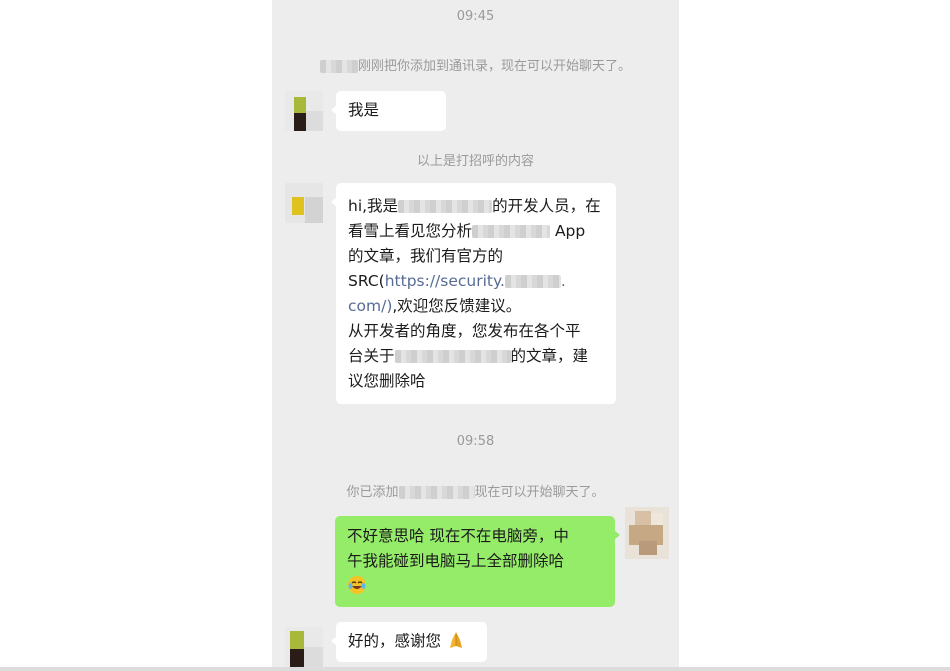 The height and width of the screenshot is (671, 950). Describe the element at coordinates (426, 256) in the screenshot. I see `message-line: 的文章，我们有官方的` at that location.